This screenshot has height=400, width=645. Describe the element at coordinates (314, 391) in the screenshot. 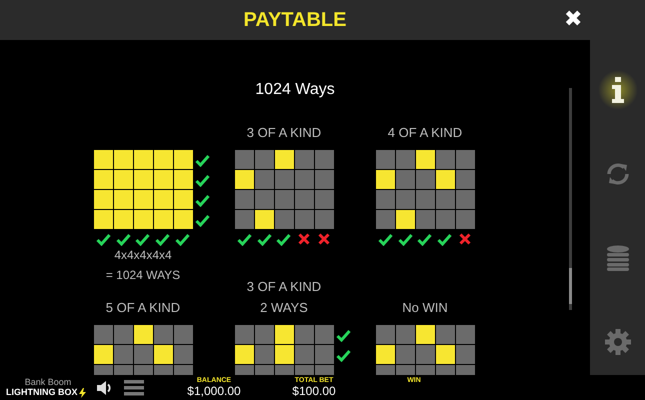

I see `meter-value: $100.00` at that location.